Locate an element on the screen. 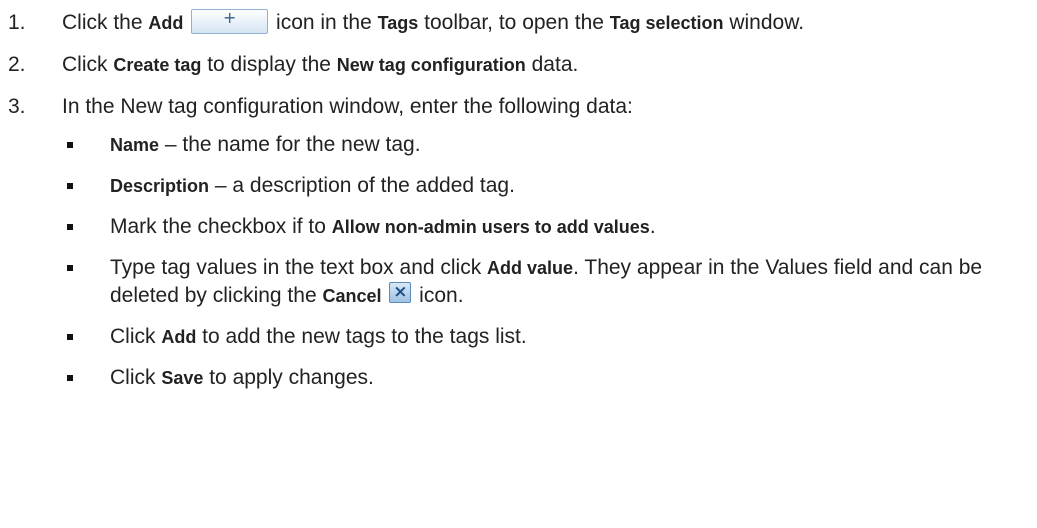 The height and width of the screenshot is (528, 1037). bullet-item-name: Name – the name for the new tag. is located at coordinates (518, 145).